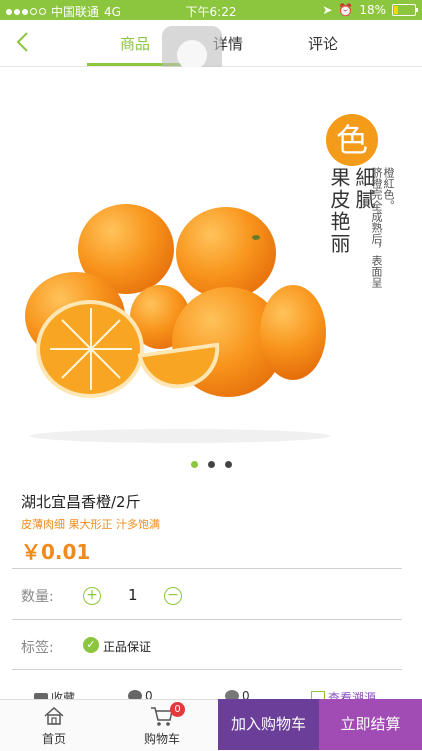 This screenshot has height=751, width=422. I want to click on add-to-cart-button: 加入购物车, so click(268, 724).